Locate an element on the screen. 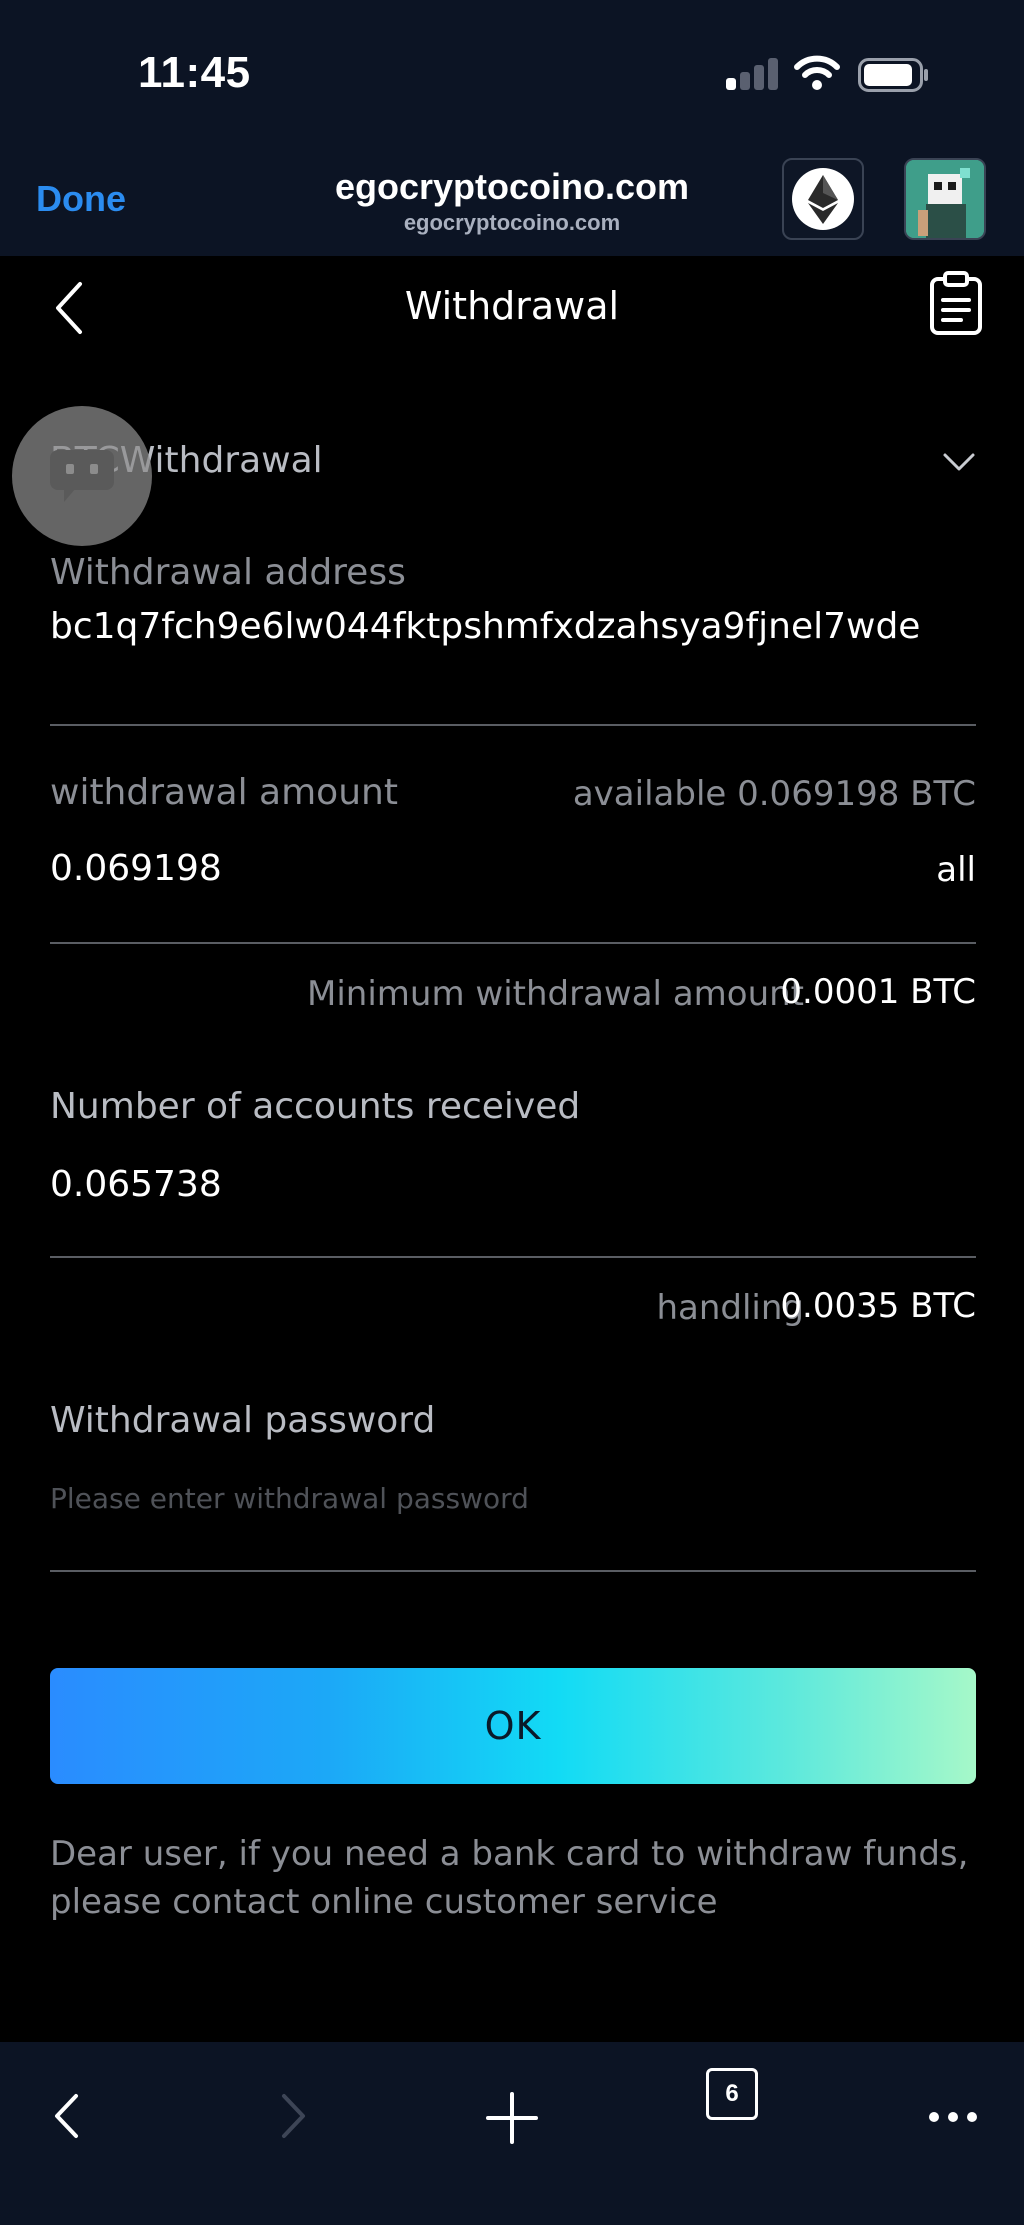 This screenshot has height=2225, width=1024. received-label: Number of accounts received is located at coordinates (315, 1106).